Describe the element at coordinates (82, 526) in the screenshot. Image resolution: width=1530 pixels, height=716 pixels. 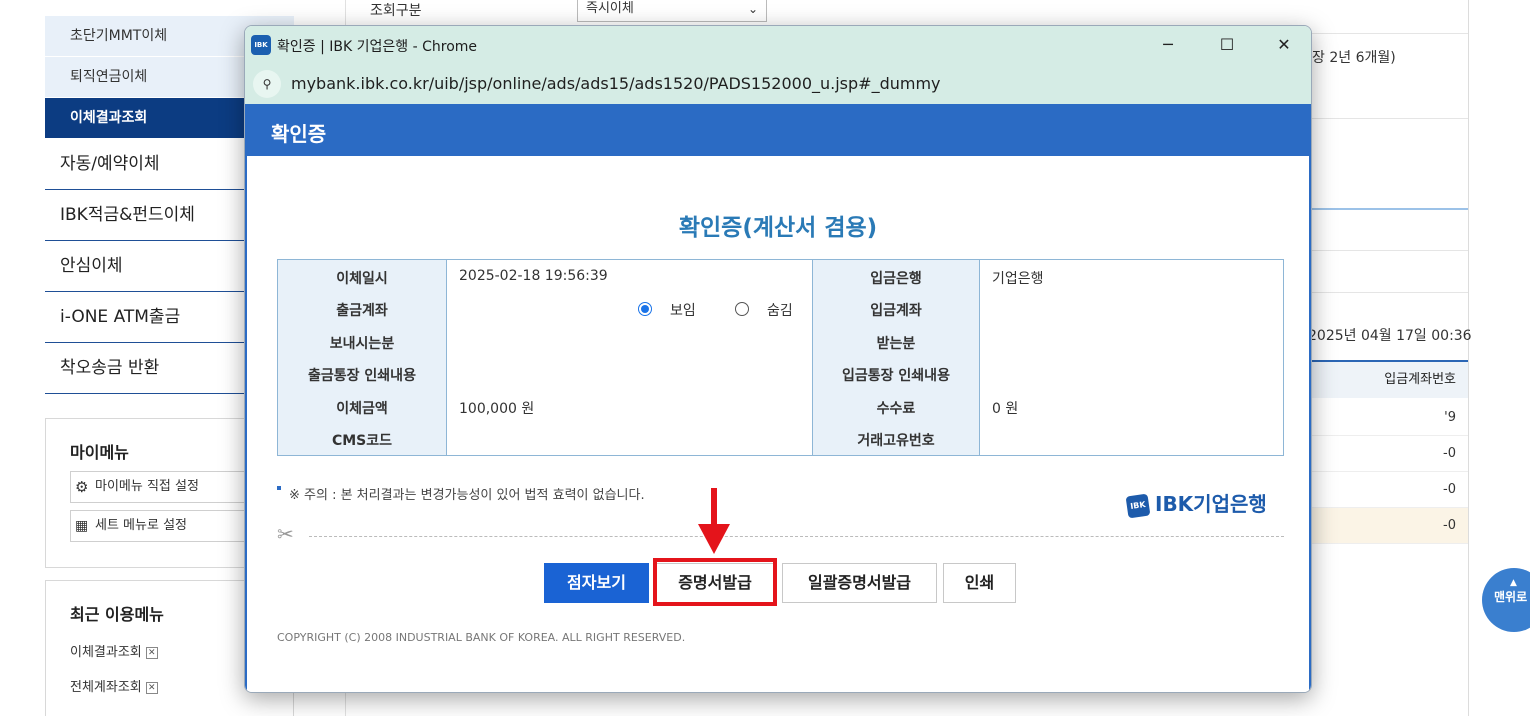
I see `grid-icon: ▦` at that location.